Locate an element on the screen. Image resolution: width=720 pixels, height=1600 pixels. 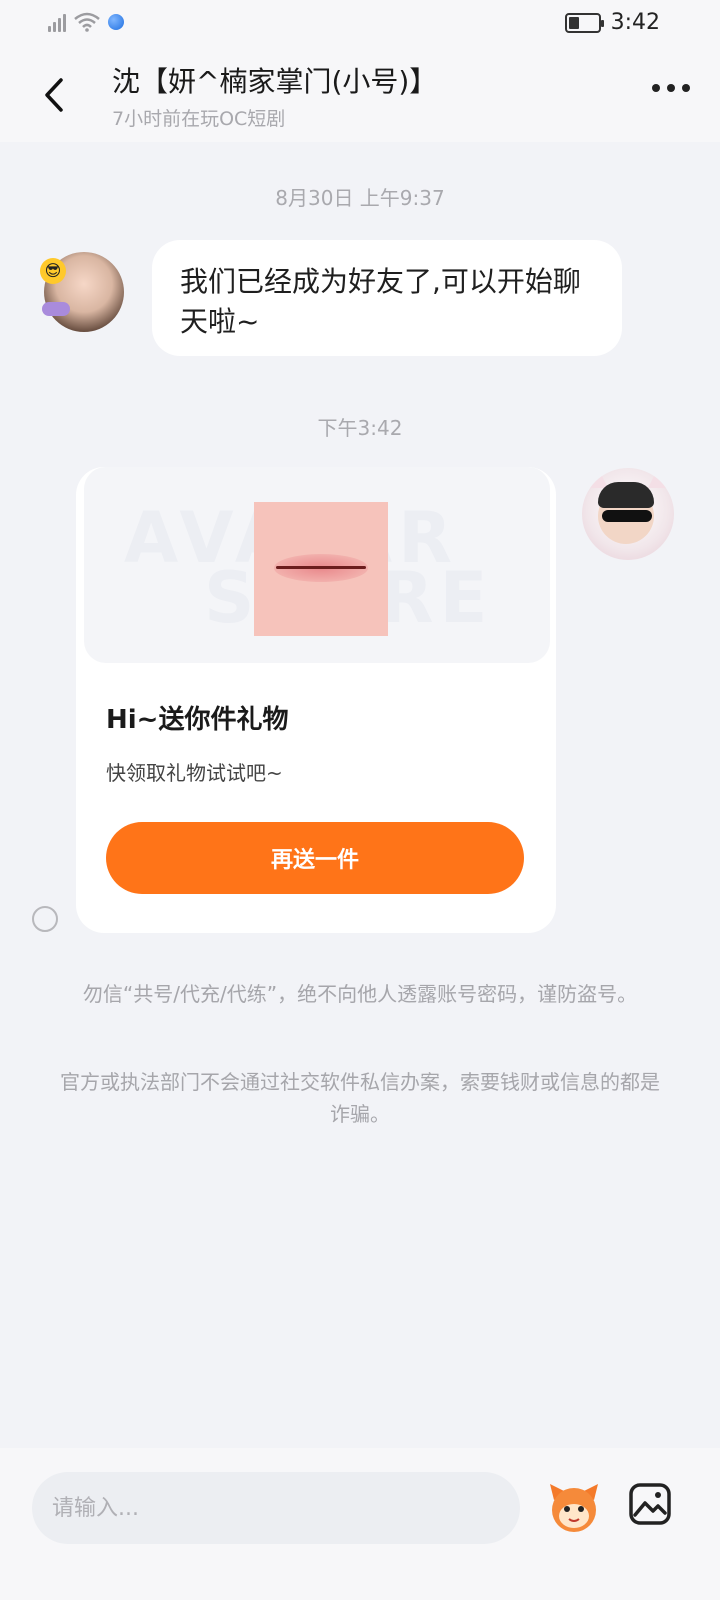
mascot-emoji-icon is located at coordinates (574, 1508).